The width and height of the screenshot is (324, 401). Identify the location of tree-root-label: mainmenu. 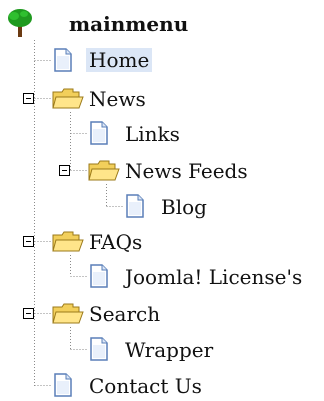
(129, 24).